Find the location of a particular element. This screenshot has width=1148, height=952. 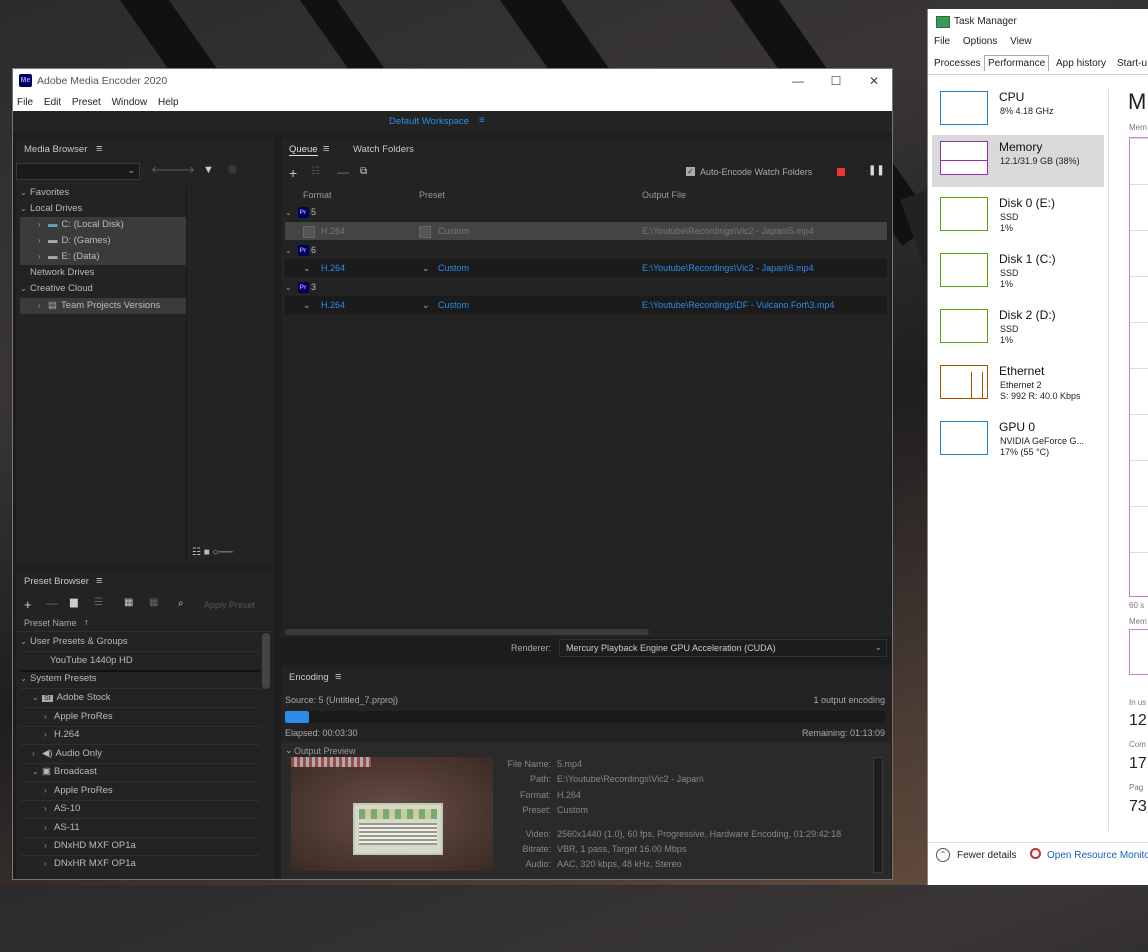

format-dropdown is located at coordinates (309, 232).